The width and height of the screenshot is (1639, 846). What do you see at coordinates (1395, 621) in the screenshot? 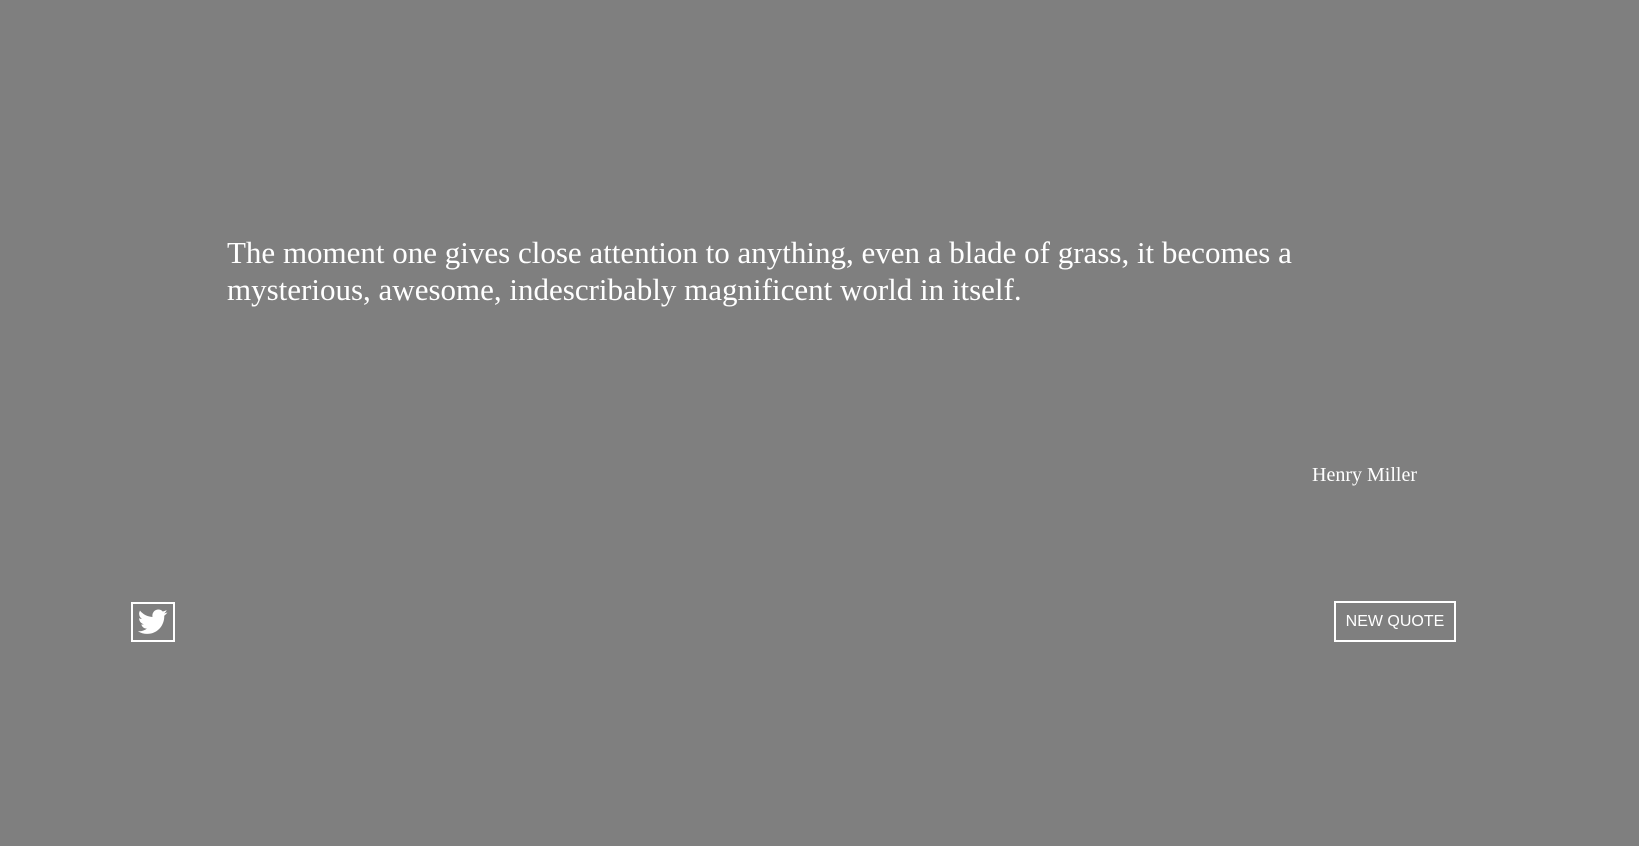
I see `new-quote-button: NEW QUOTE` at bounding box center [1395, 621].